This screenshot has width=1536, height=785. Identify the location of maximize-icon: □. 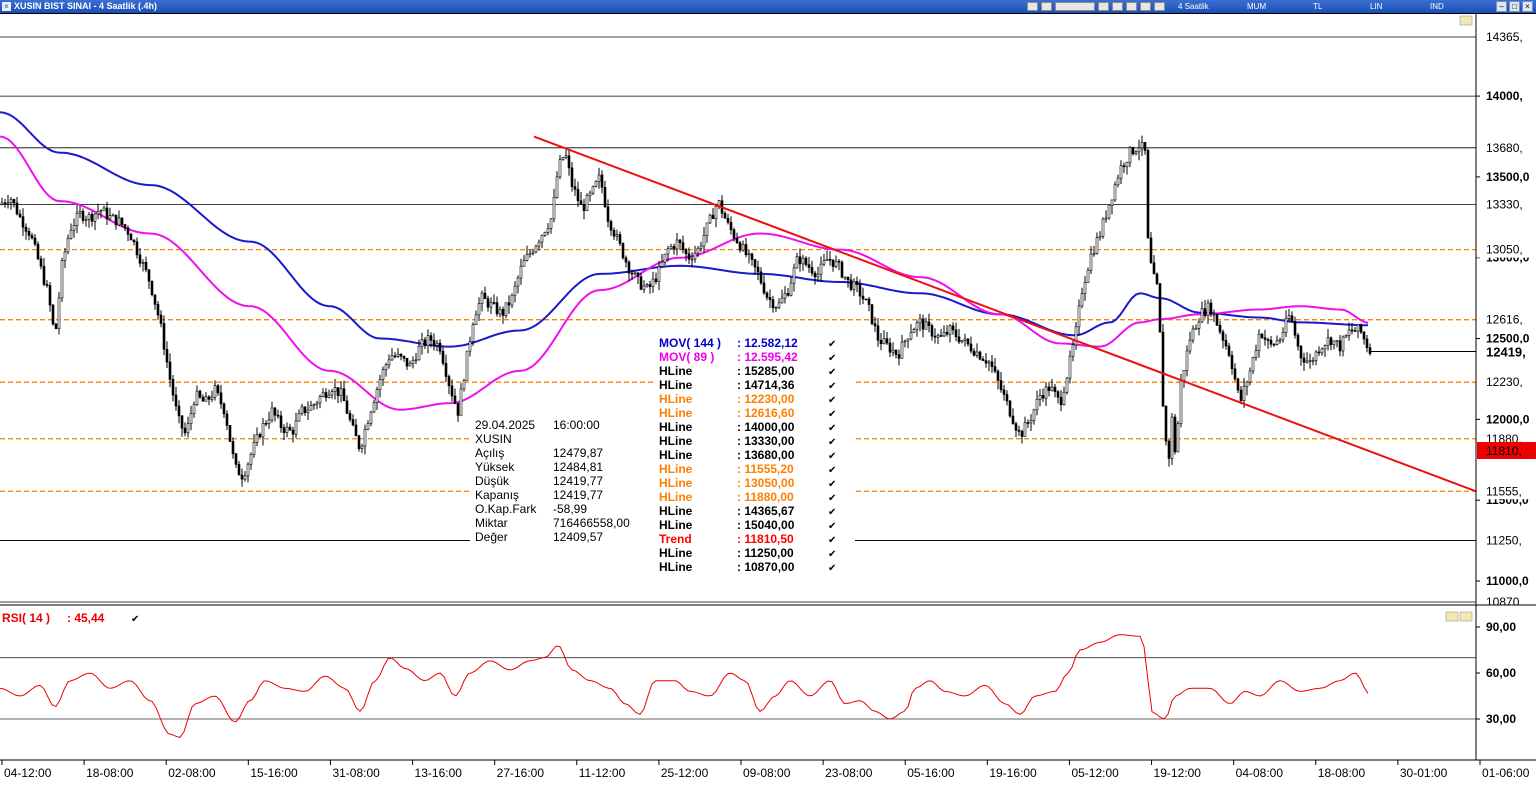
(1514, 6).